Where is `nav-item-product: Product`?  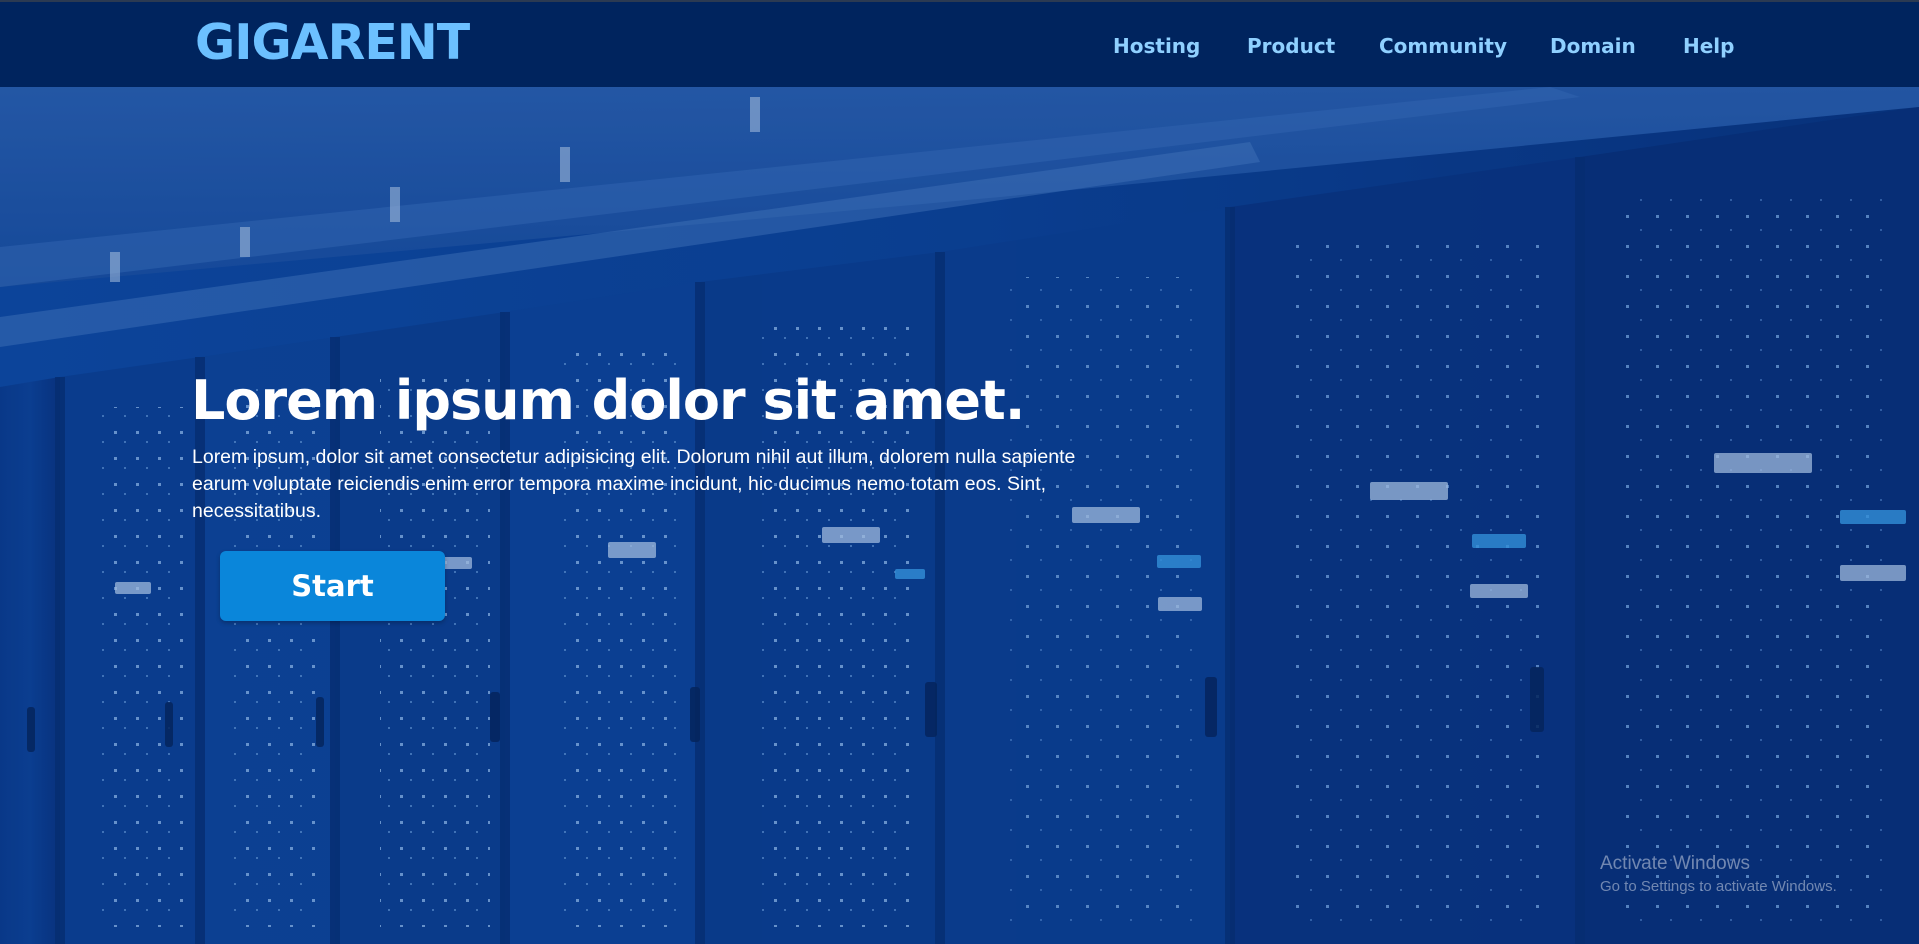
nav-item-product: Product is located at coordinates (1291, 46).